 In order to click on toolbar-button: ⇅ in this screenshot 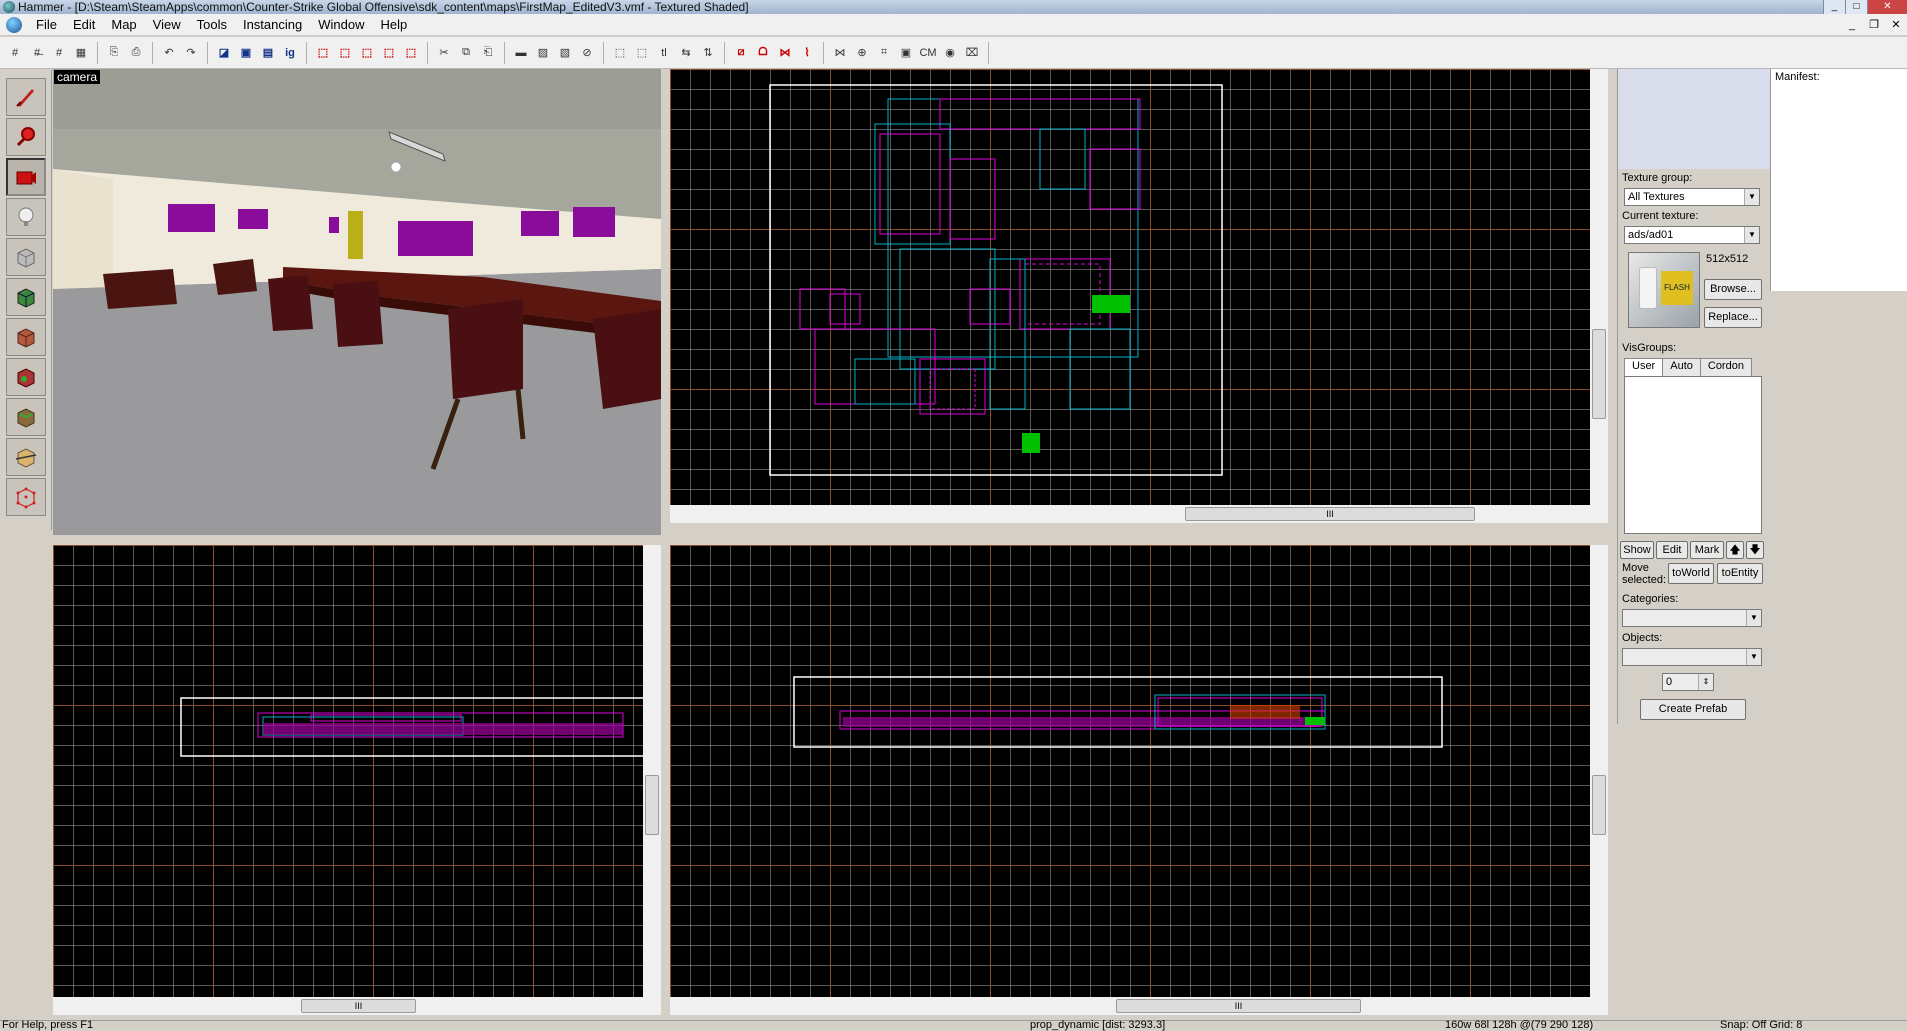, I will do `click(708, 53)`.